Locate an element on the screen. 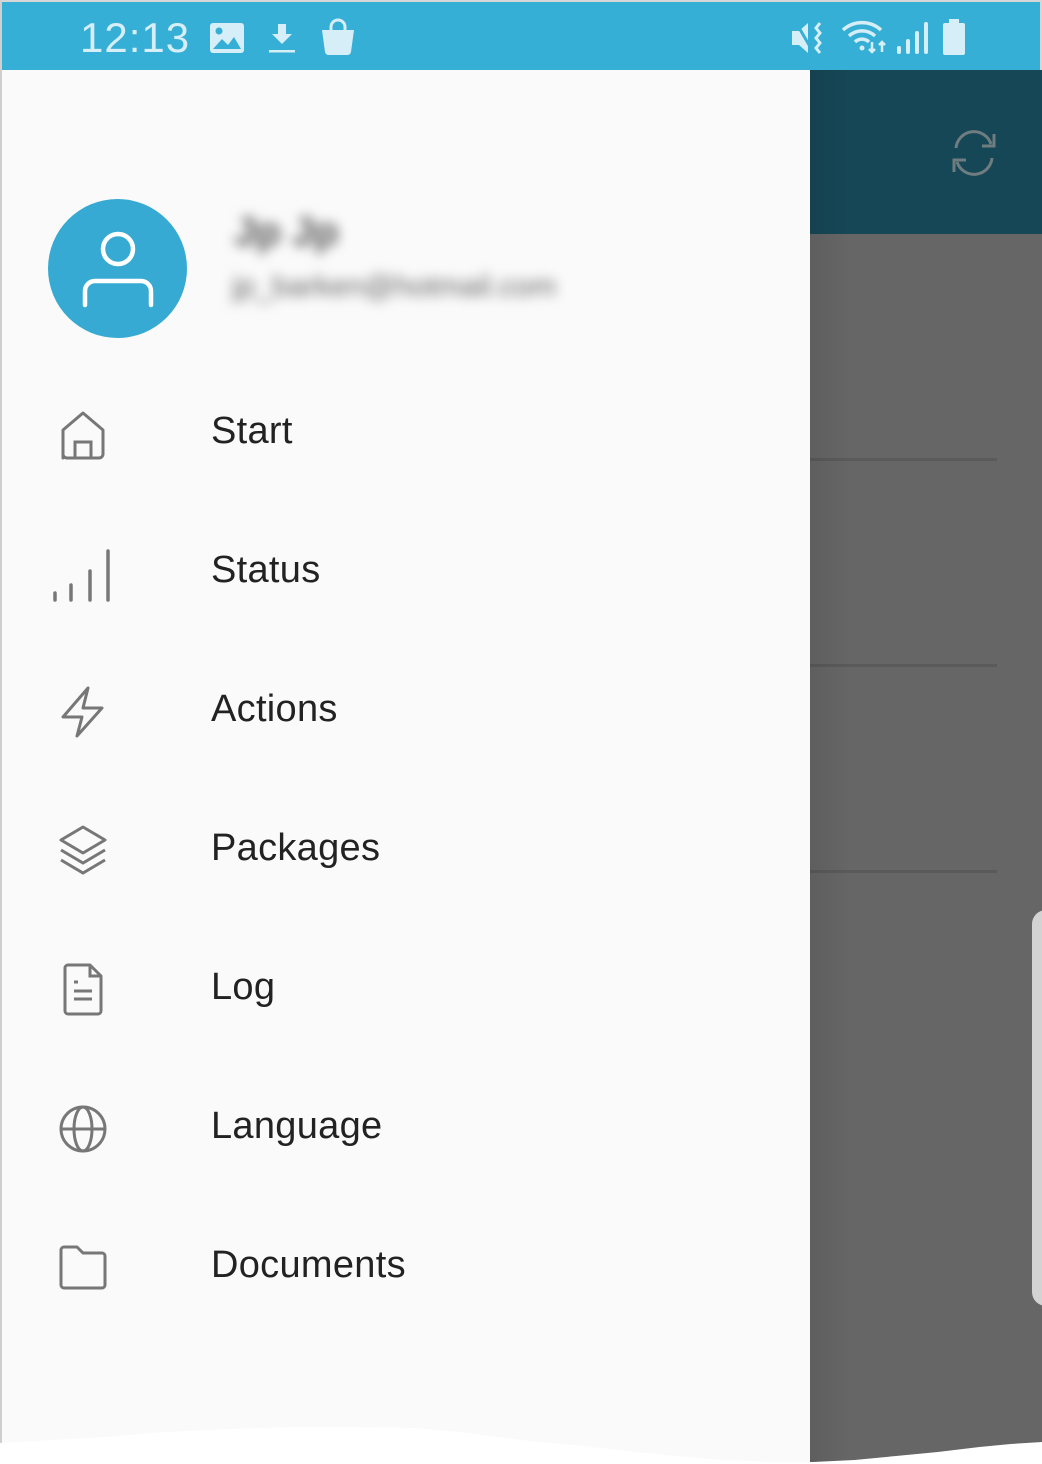 The height and width of the screenshot is (1464, 1042). layers-icon is located at coordinates (83, 851).